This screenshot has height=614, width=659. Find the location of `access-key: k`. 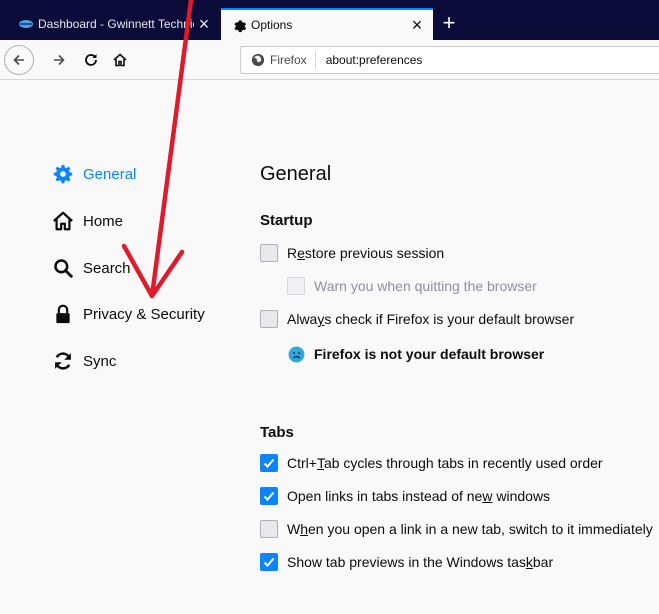

access-key: k is located at coordinates (529, 562).